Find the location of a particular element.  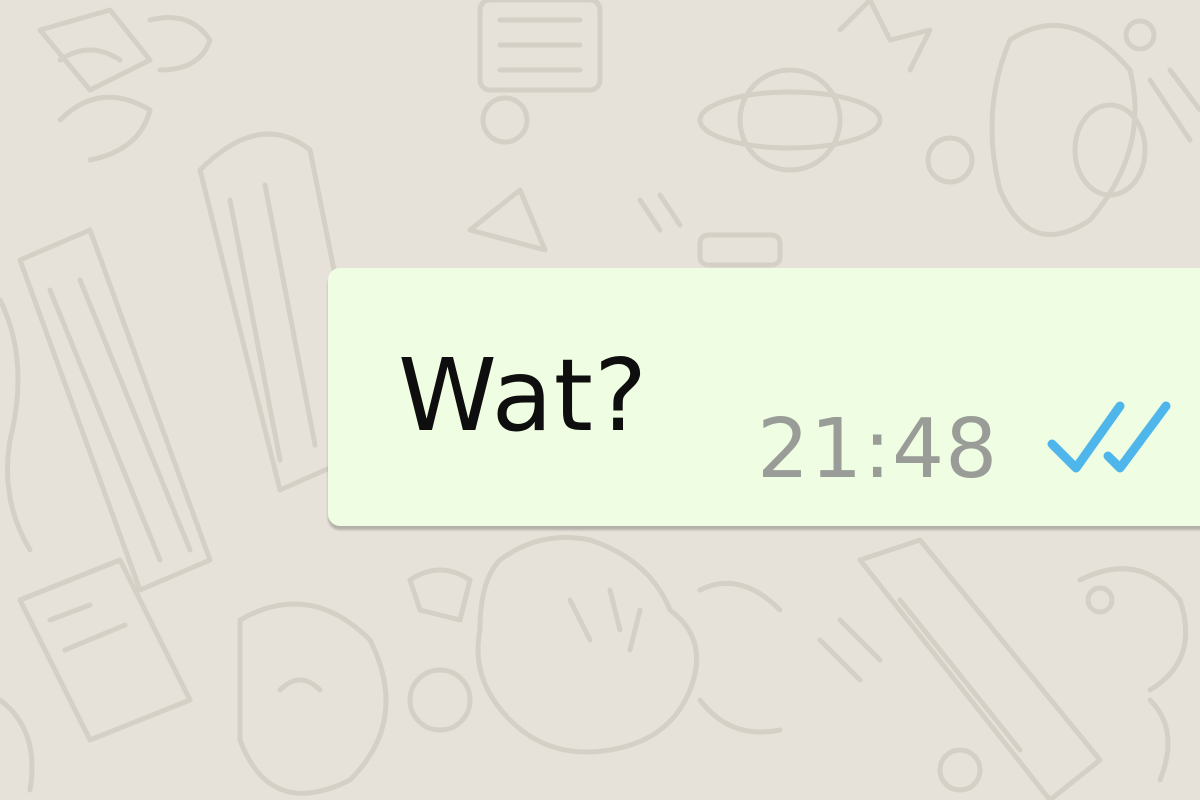

message-text: Wat? is located at coordinates (523, 395).